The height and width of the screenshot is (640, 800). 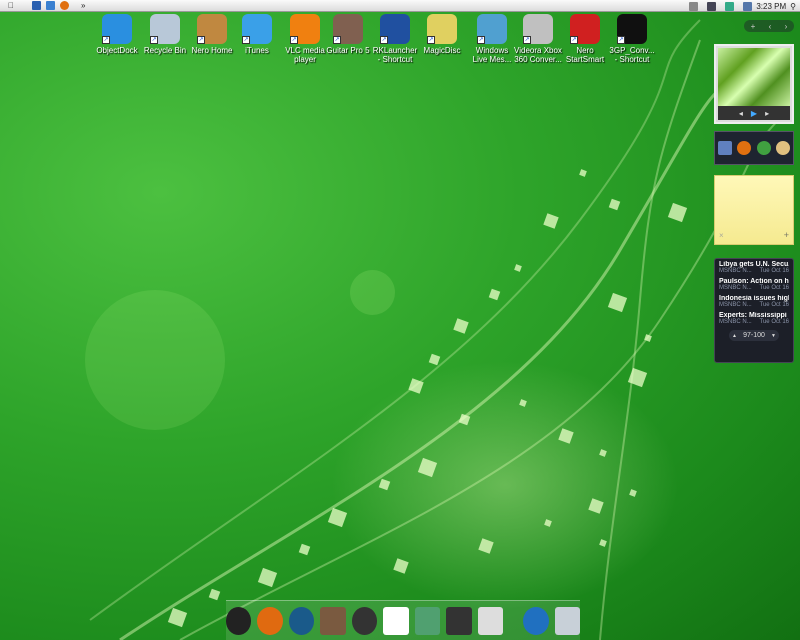 What do you see at coordinates (212, 50) in the screenshot?
I see `desktop-icon-label: Nero Home` at bounding box center [212, 50].